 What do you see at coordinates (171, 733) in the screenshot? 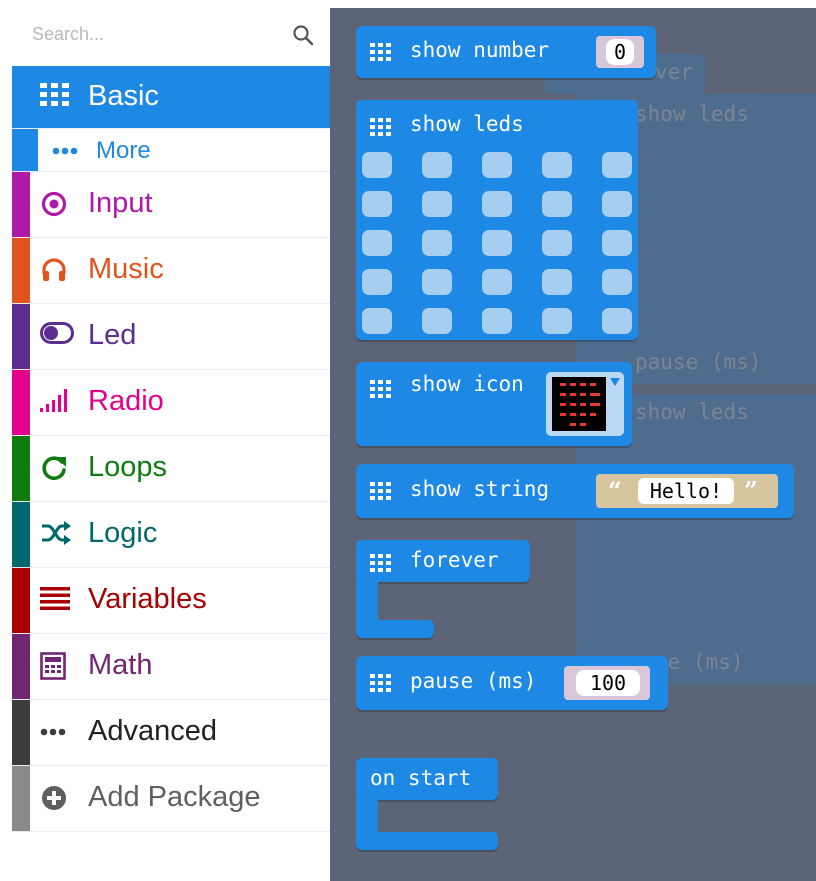
I see `category-advanced: Advanced` at bounding box center [171, 733].